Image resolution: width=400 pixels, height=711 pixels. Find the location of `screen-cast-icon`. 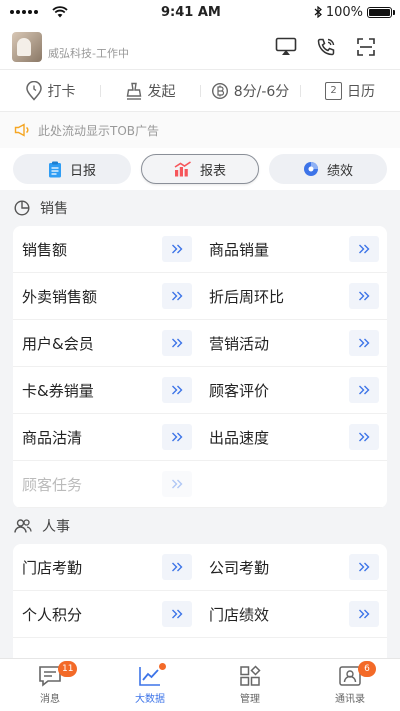

screen-cast-icon is located at coordinates (286, 46).